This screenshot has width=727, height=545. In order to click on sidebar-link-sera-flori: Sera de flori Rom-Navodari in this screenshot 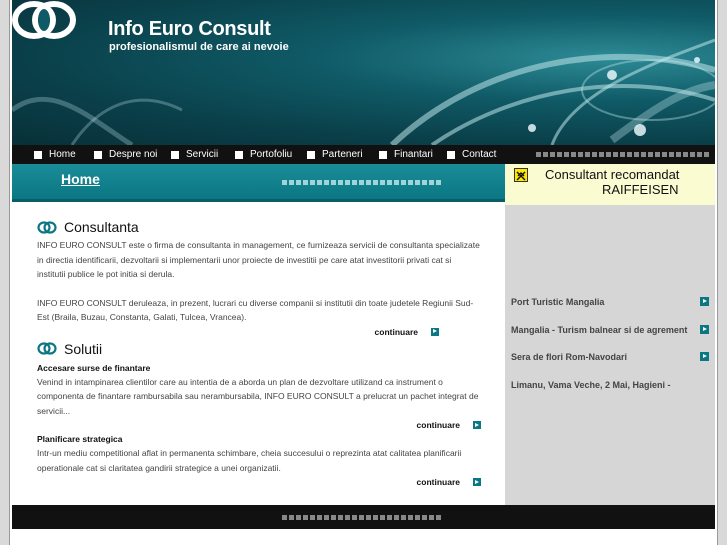, I will do `click(610, 357)`.